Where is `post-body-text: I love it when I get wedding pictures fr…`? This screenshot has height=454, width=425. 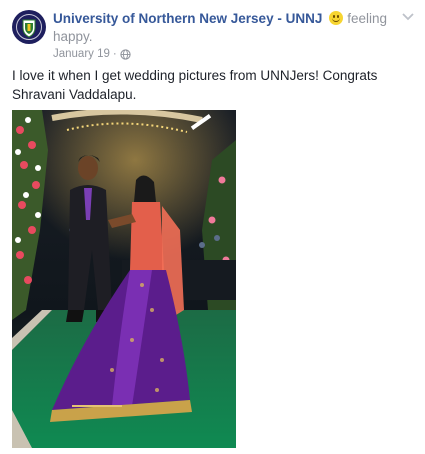
post-body-text: I love it when I get wedding pictures fr… is located at coordinates (195, 85).